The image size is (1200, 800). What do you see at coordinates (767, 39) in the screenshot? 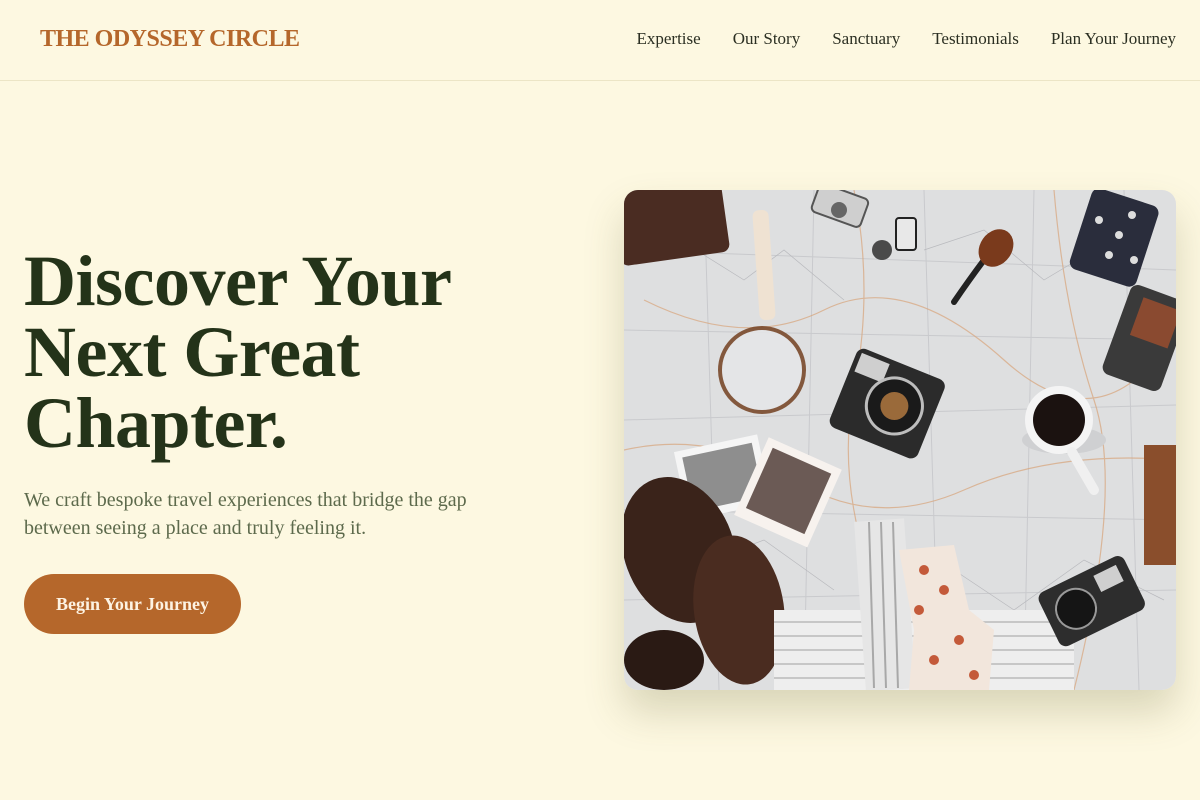
I see `nav-link-our-story: Our Story` at bounding box center [767, 39].